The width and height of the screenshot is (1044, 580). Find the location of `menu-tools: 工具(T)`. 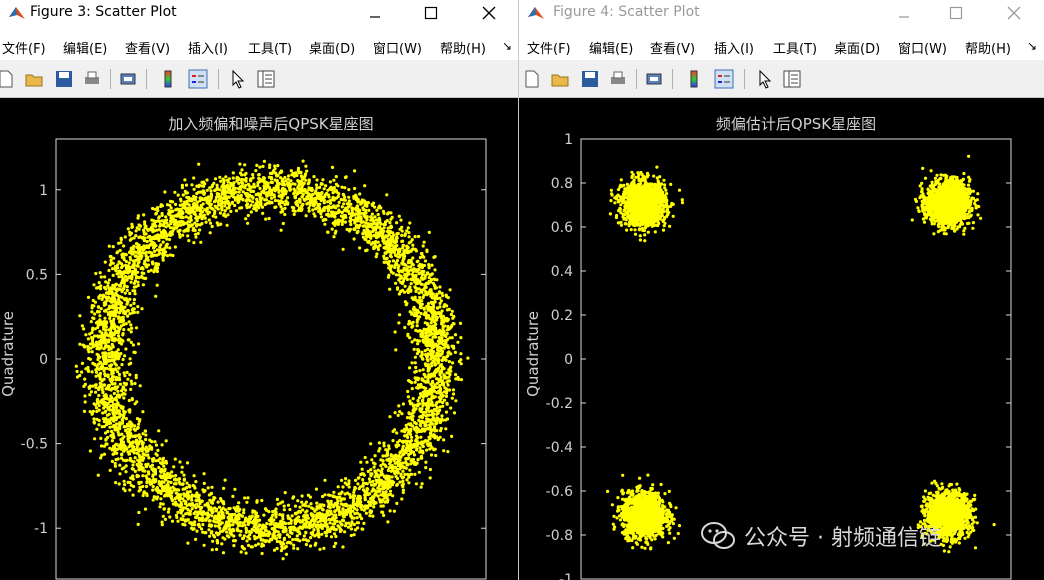

menu-tools: 工具(T) is located at coordinates (270, 47).